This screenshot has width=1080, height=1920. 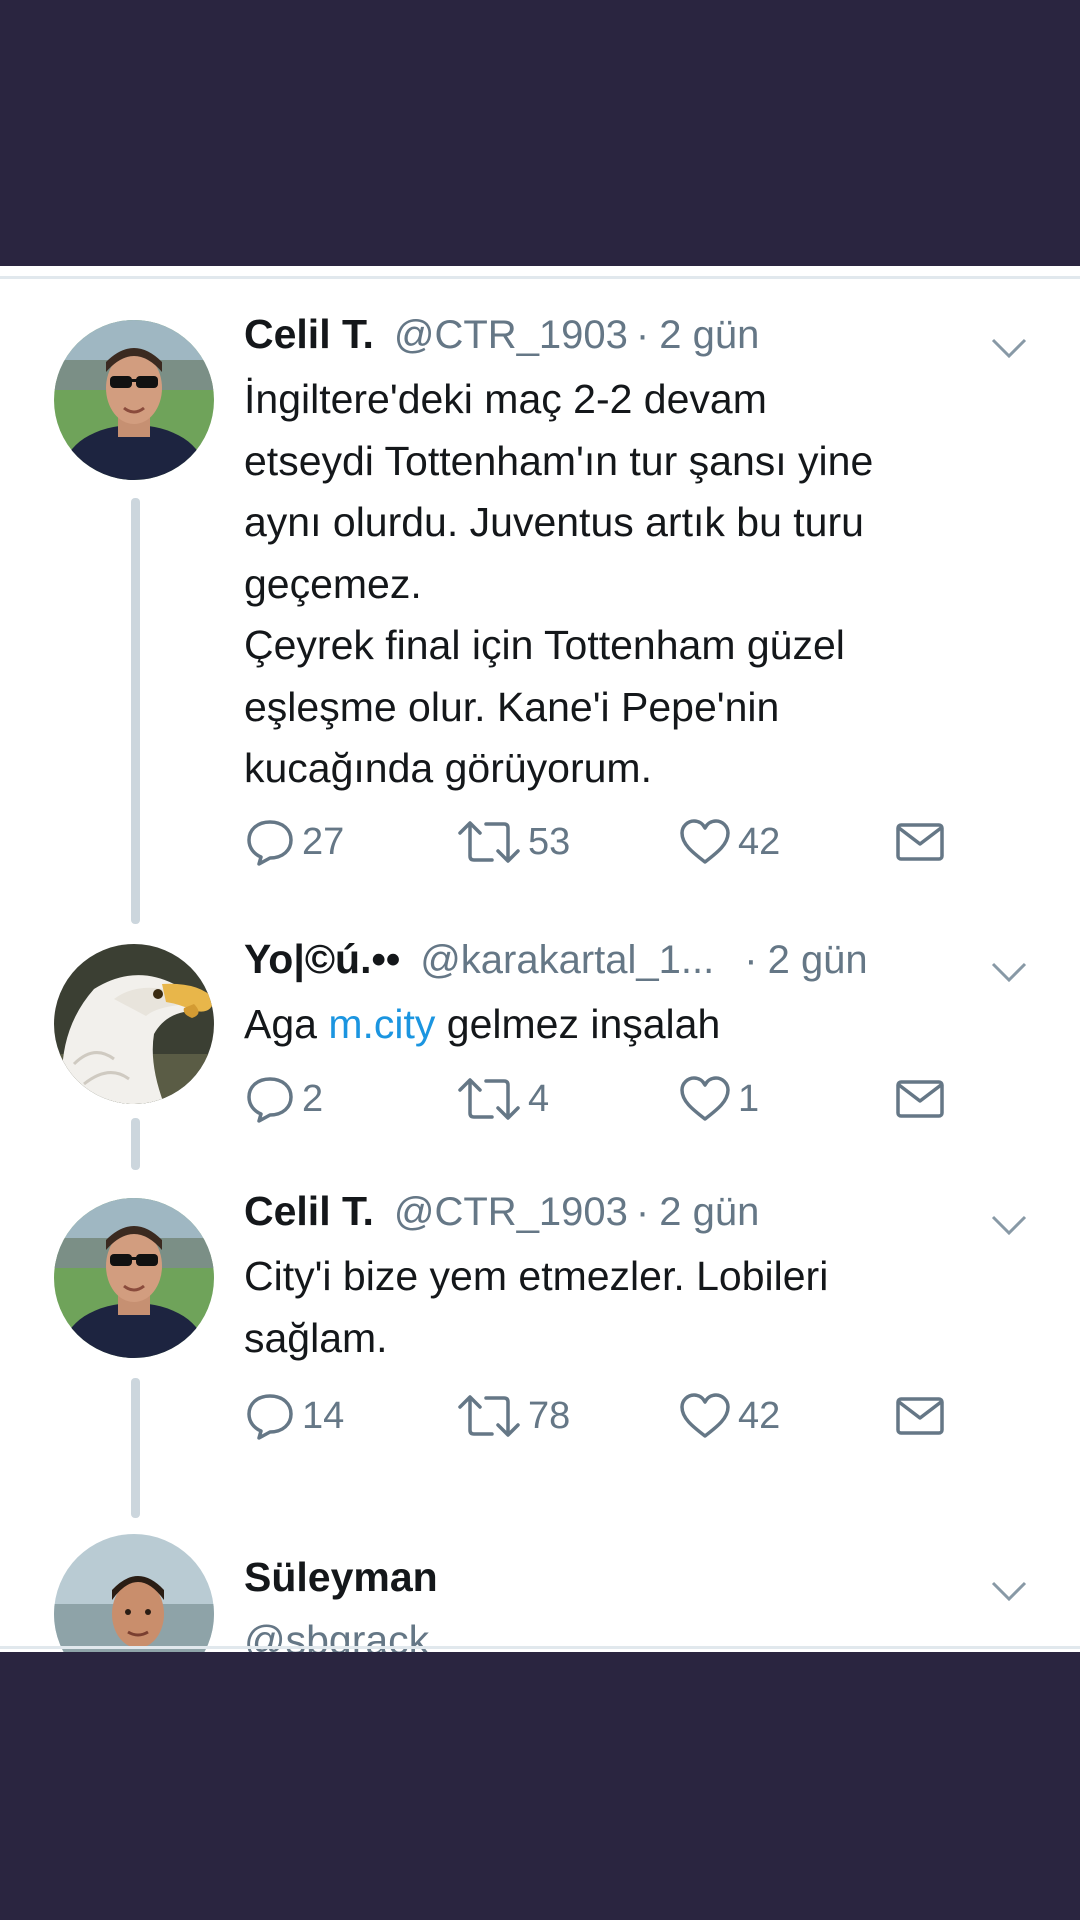 I want to click on tweet-text-end: gelmez inşalah, so click(x=578, y=1024).